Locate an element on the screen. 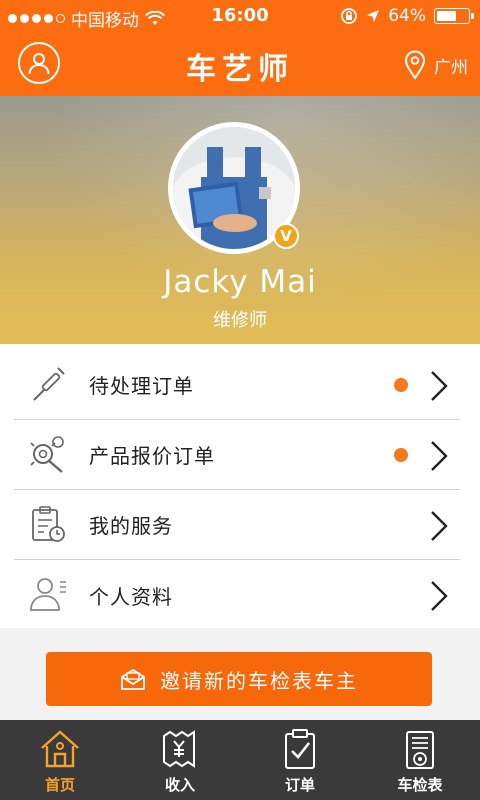 Image resolution: width=480 pixels, height=800 pixels. person-icon is located at coordinates (48, 594).